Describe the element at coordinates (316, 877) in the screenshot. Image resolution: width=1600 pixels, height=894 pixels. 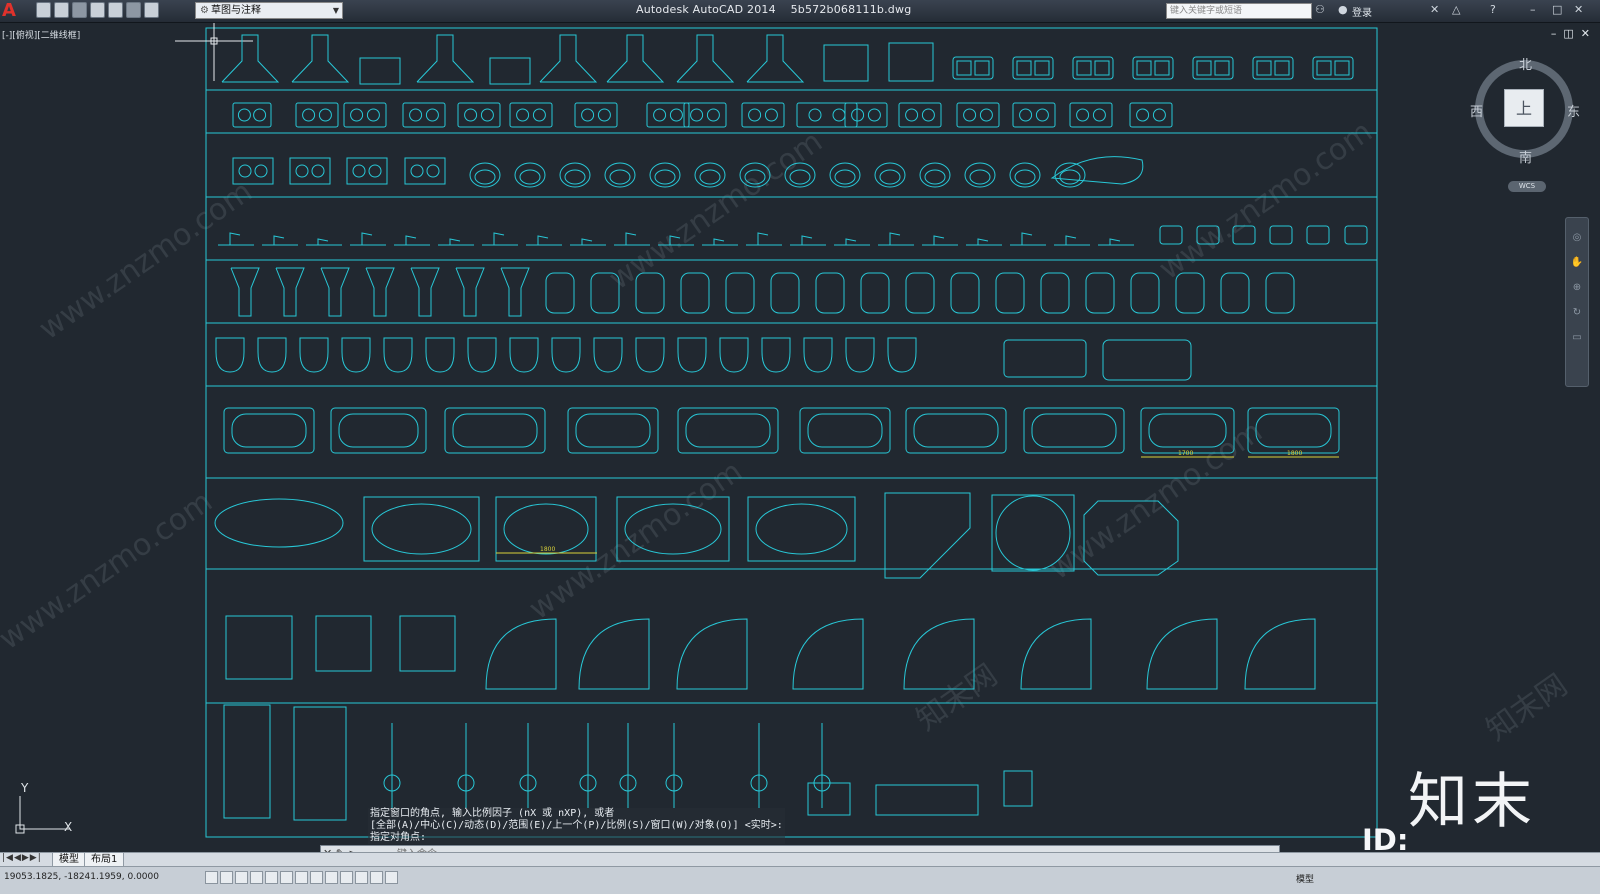
I see `object-snap-tracking-icon` at that location.